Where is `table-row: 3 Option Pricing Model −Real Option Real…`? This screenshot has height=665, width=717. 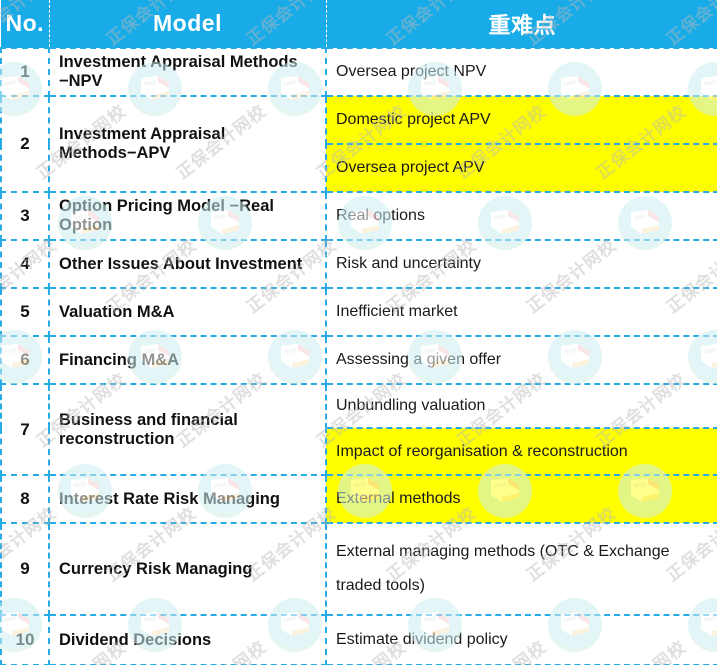
table-row: 3 Option Pricing Model −Real Option Real… is located at coordinates (358, 216).